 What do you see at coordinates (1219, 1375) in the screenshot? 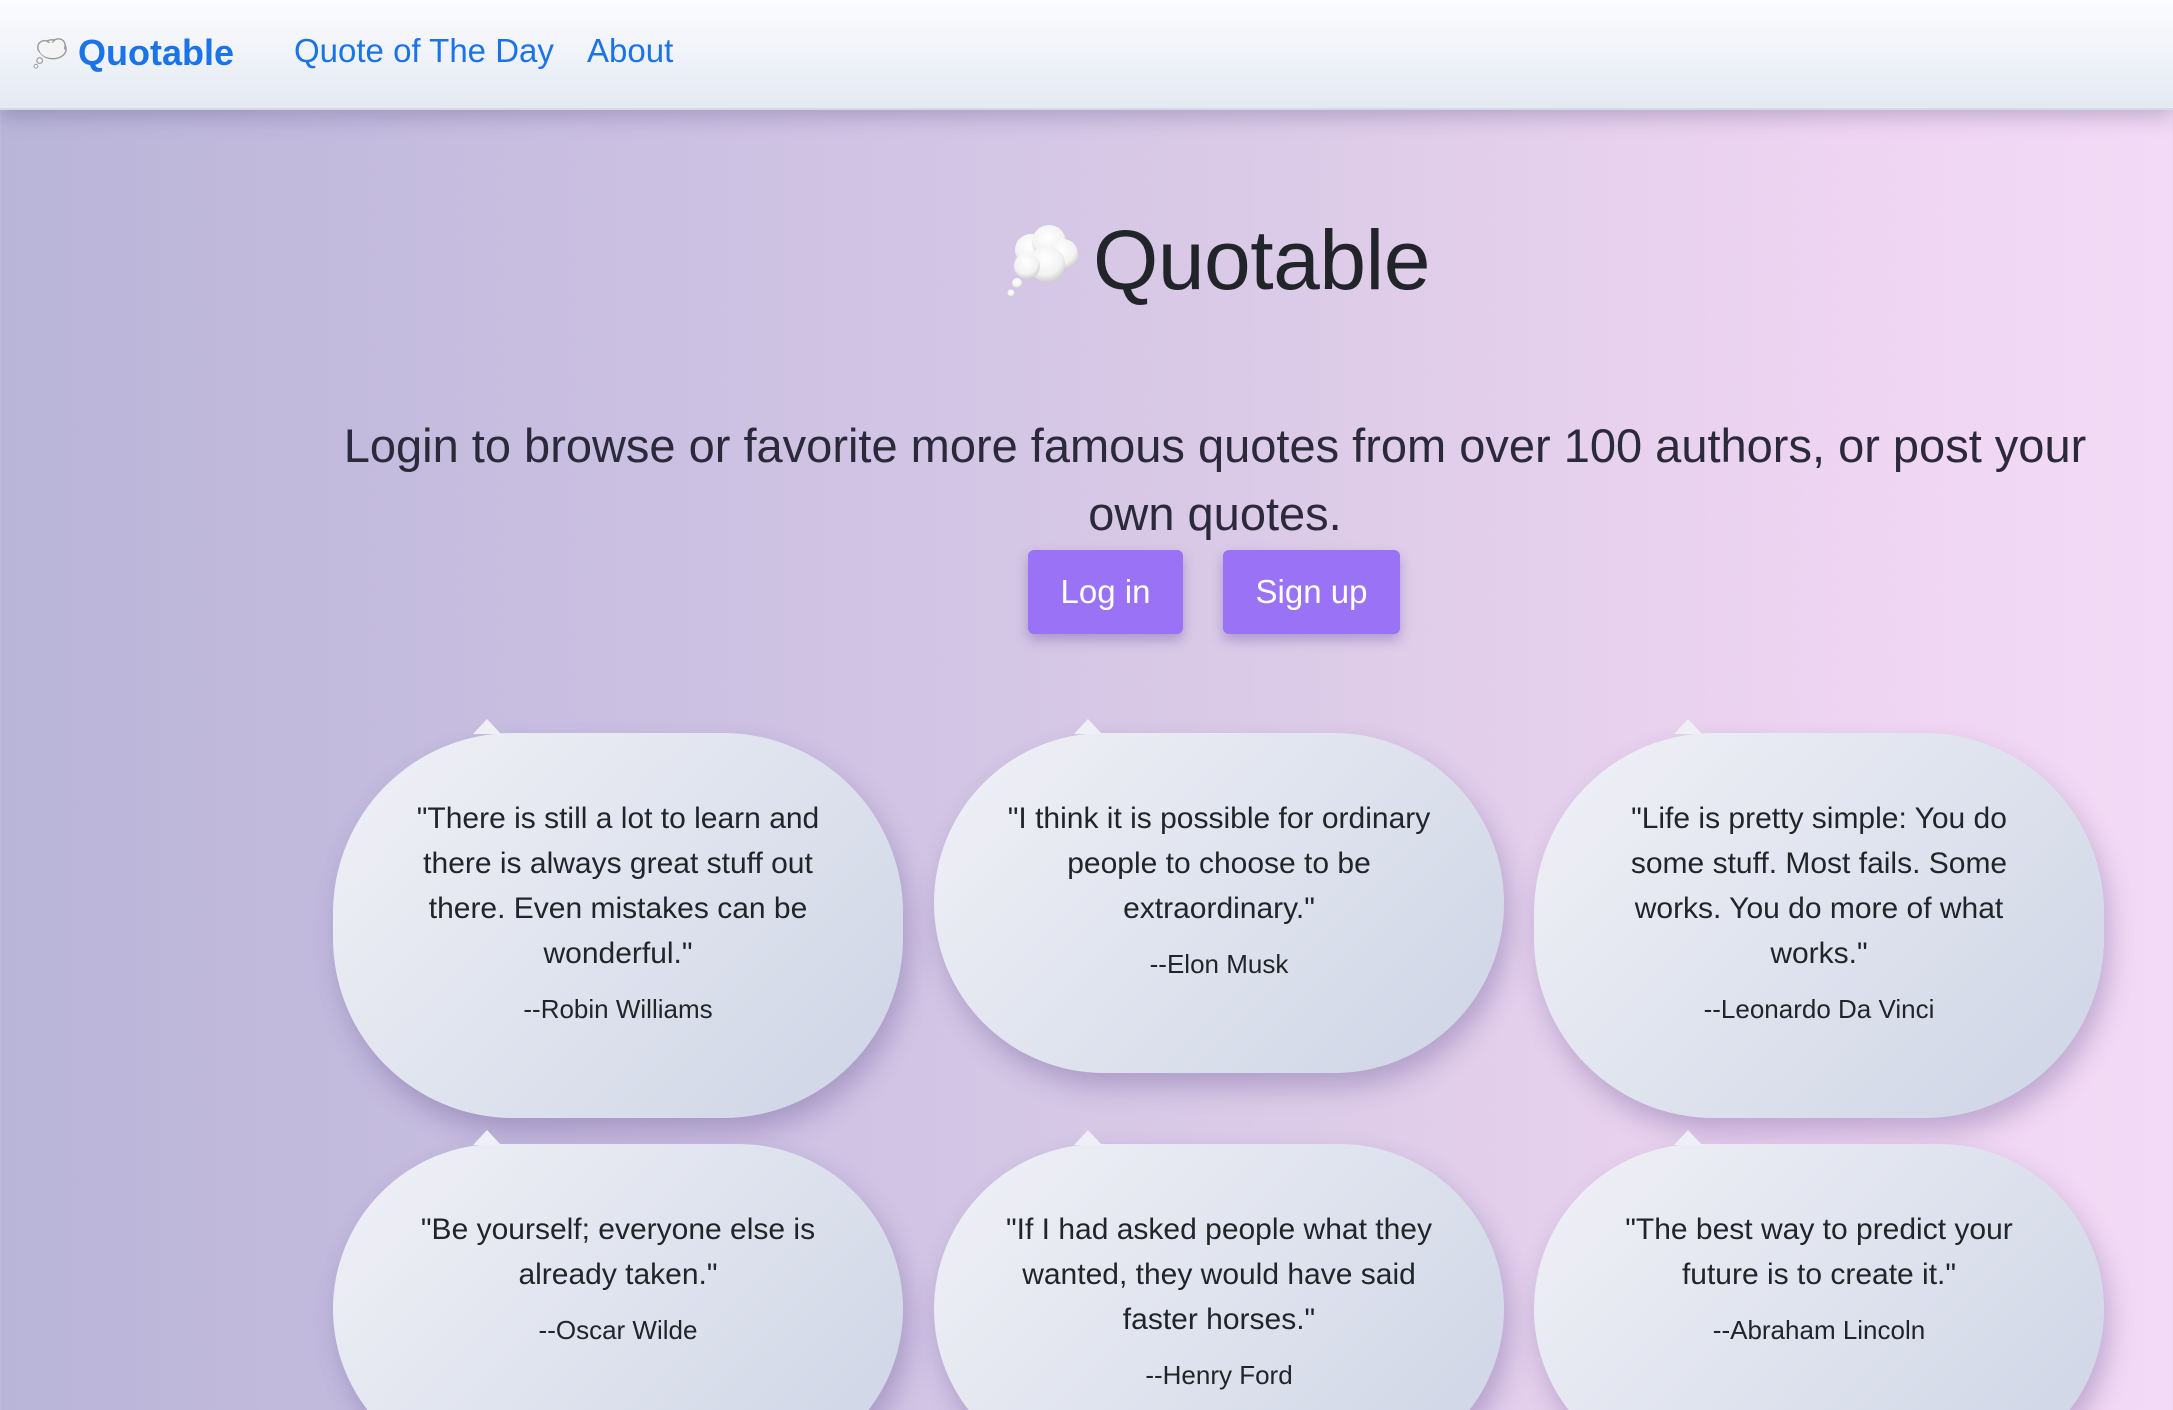
I see `quote-author: --Henry Ford` at bounding box center [1219, 1375].